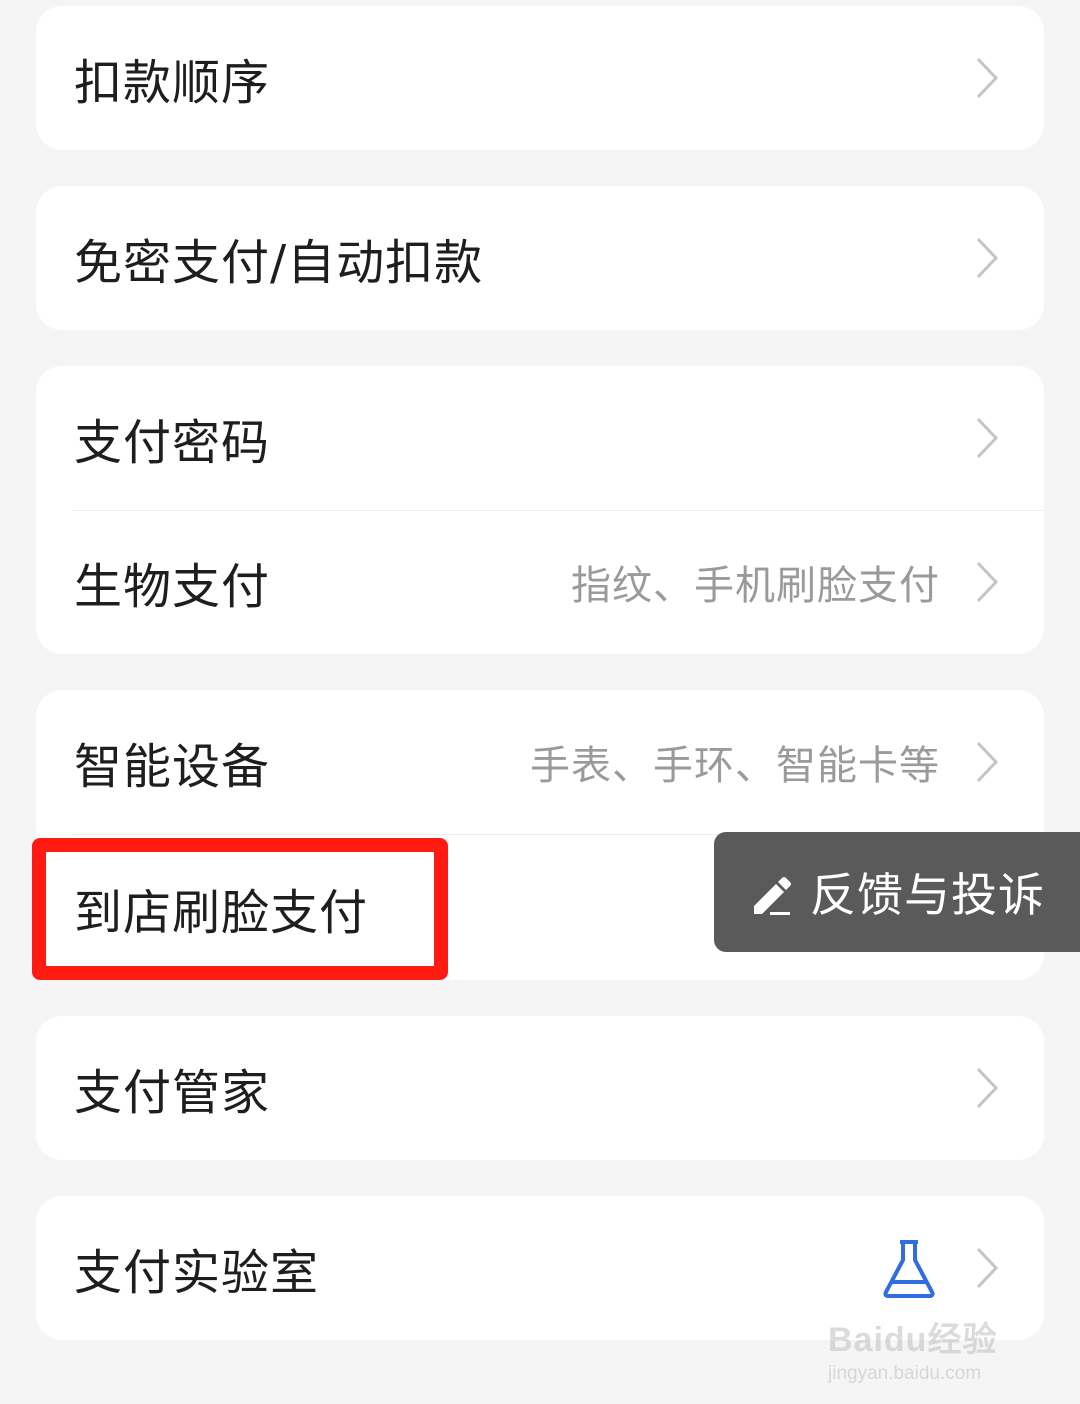 The width and height of the screenshot is (1080, 1404). I want to click on pen-icon, so click(772, 896).